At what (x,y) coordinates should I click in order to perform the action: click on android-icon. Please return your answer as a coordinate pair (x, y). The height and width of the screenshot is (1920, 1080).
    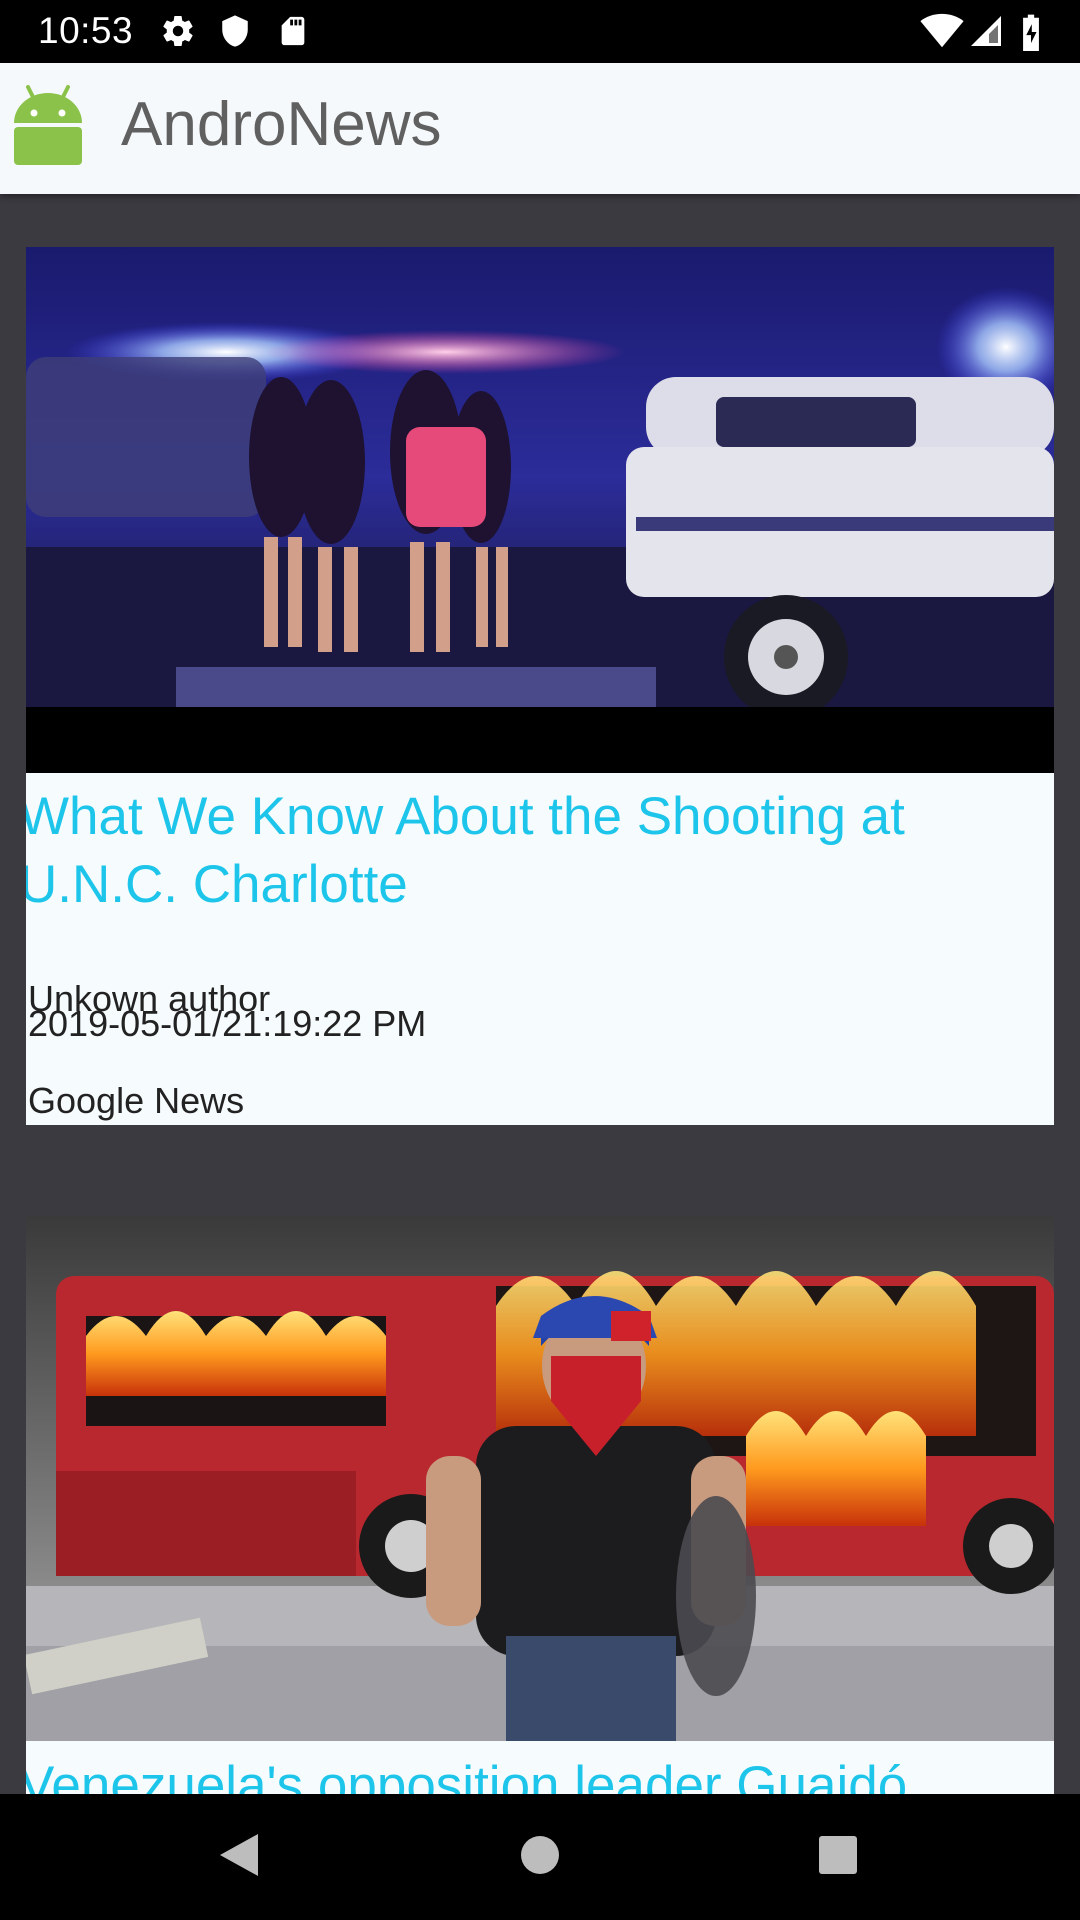
    Looking at the image, I should click on (48, 124).